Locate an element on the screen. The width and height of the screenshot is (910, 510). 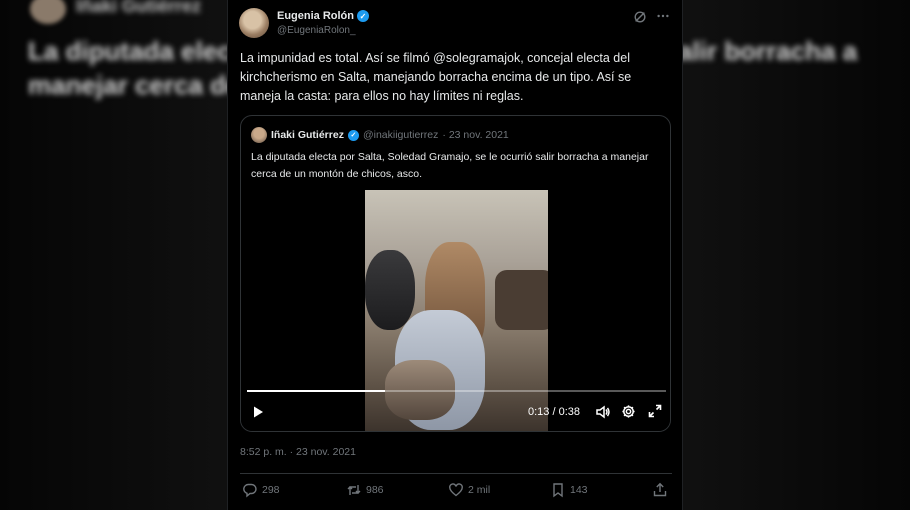
volume-icon is located at coordinates (603, 412).